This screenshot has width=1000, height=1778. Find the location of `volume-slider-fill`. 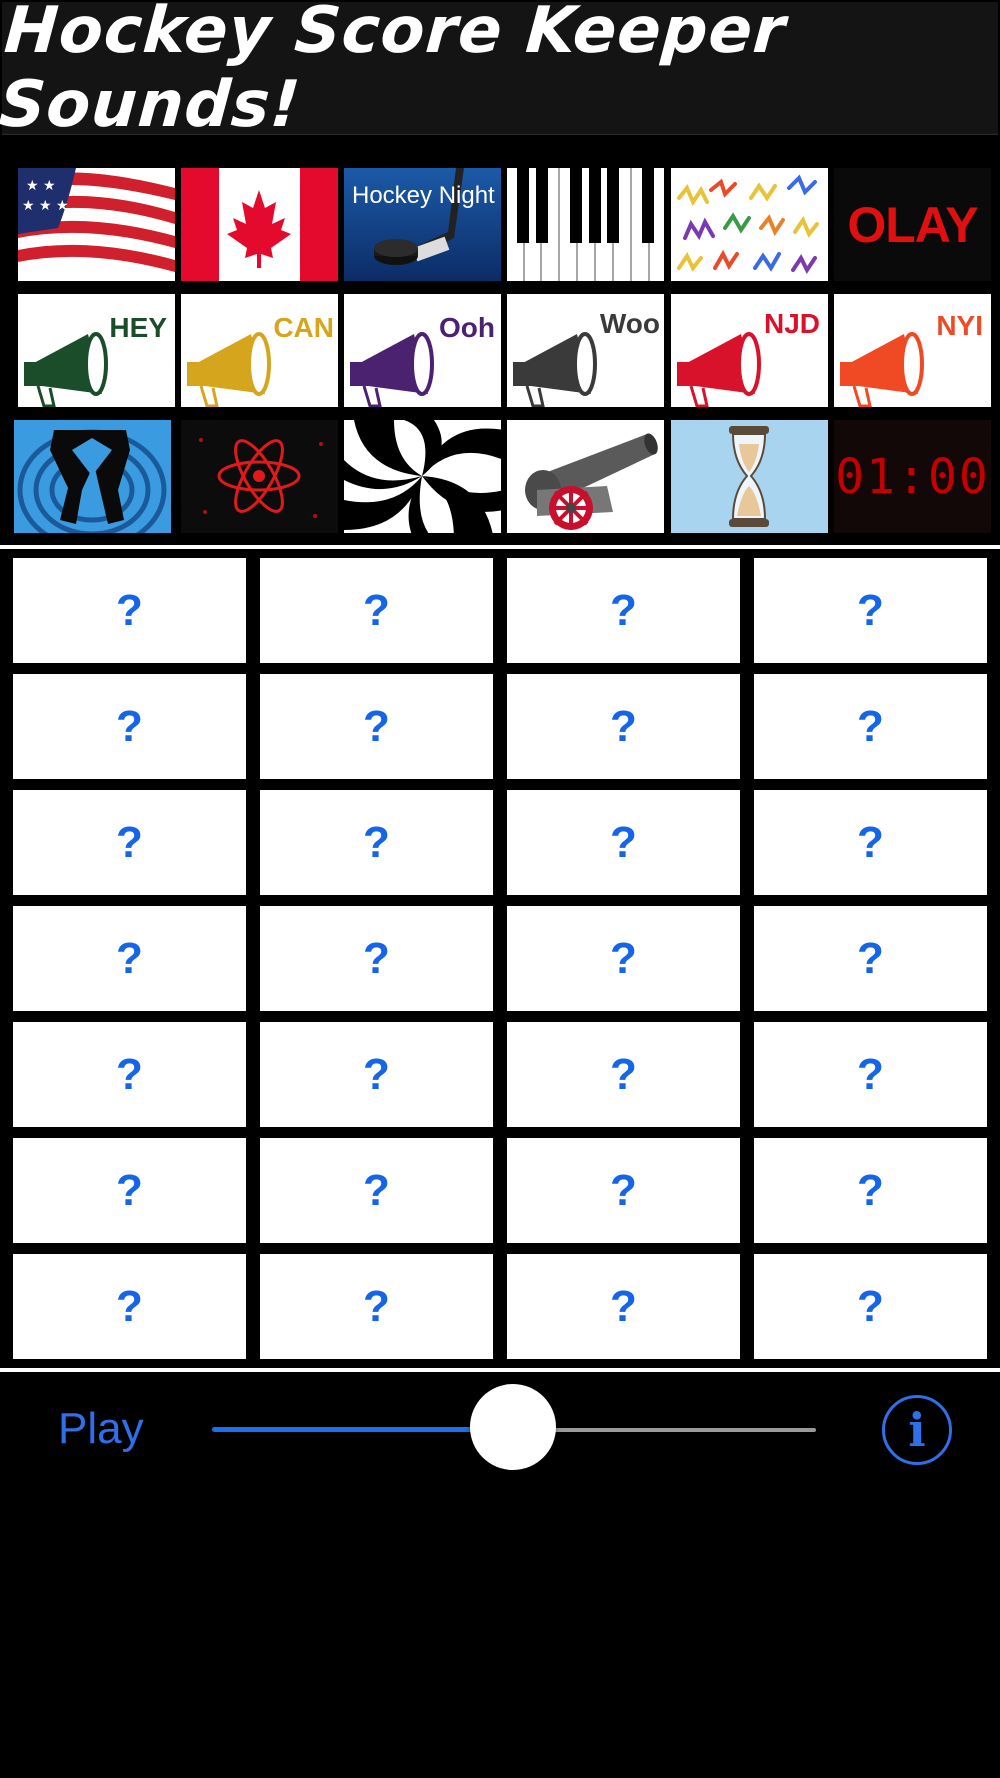

volume-slider-fill is located at coordinates (362, 1429).